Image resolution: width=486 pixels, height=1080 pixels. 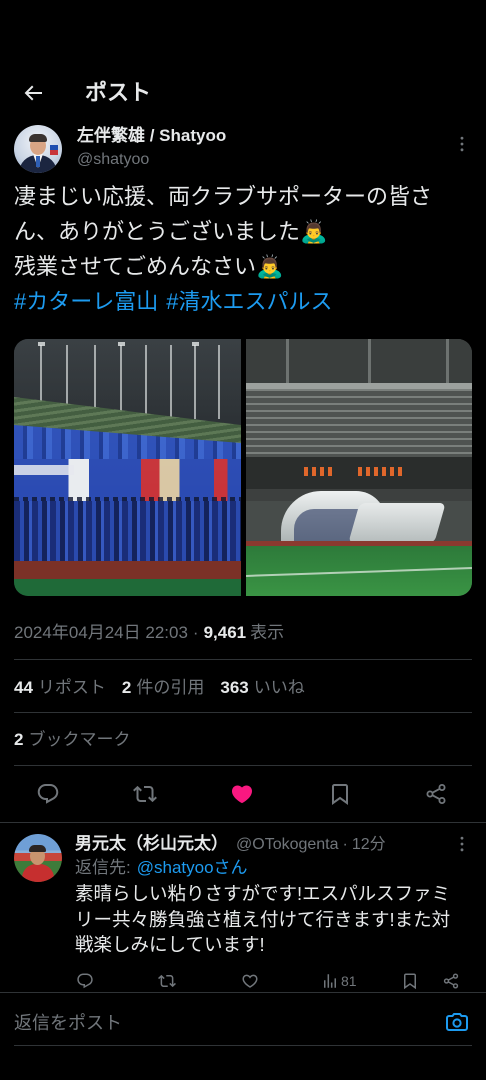 I want to click on quotes-stat: 2 件の引用, so click(x=163, y=687).